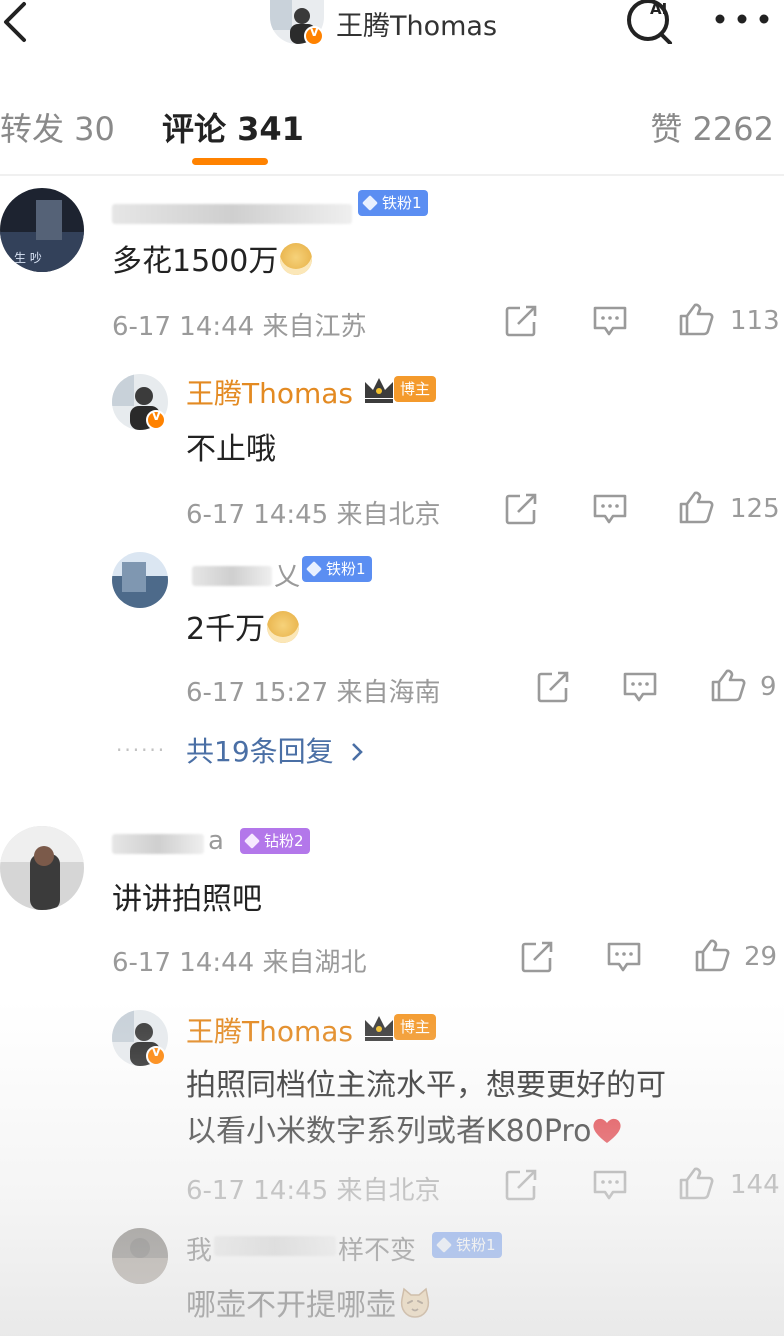 The image size is (784, 1336). What do you see at coordinates (216, 841) in the screenshot?
I see `username-fragment: a` at bounding box center [216, 841].